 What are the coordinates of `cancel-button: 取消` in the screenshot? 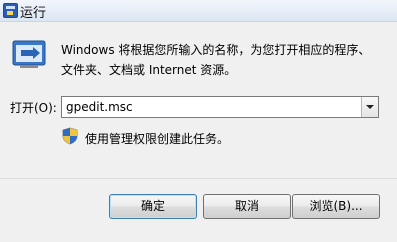 It's located at (247, 206).